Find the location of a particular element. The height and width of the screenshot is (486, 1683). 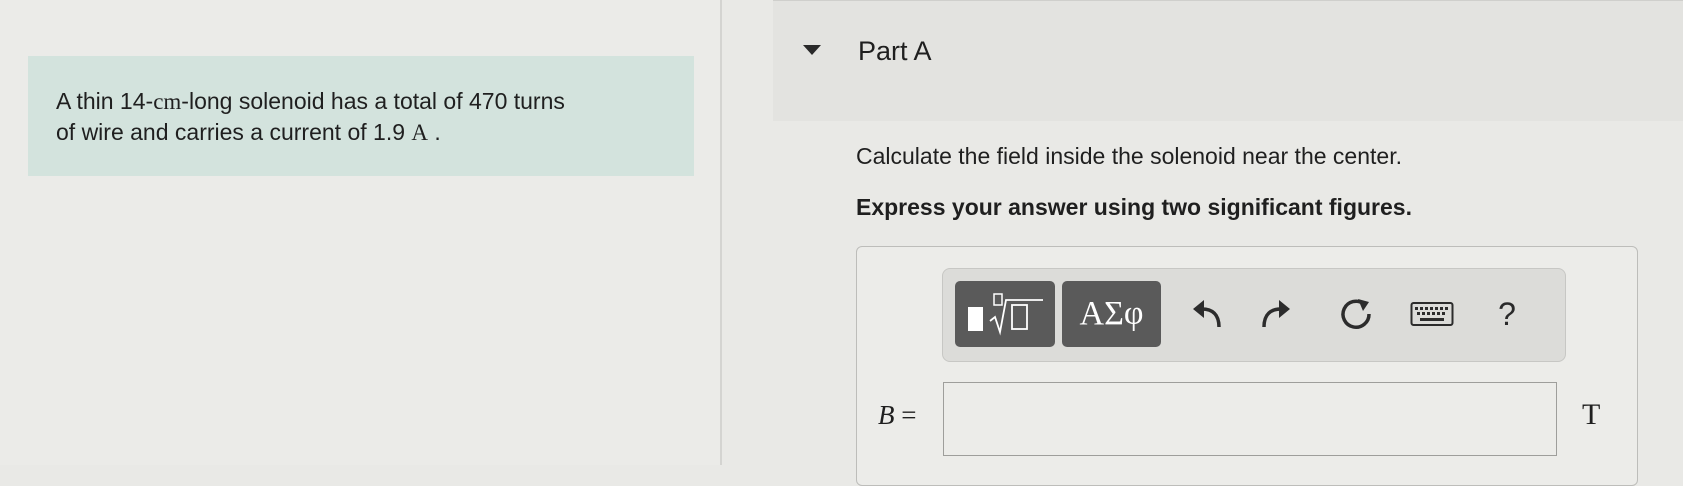

answer-variable: B is located at coordinates (886, 415).